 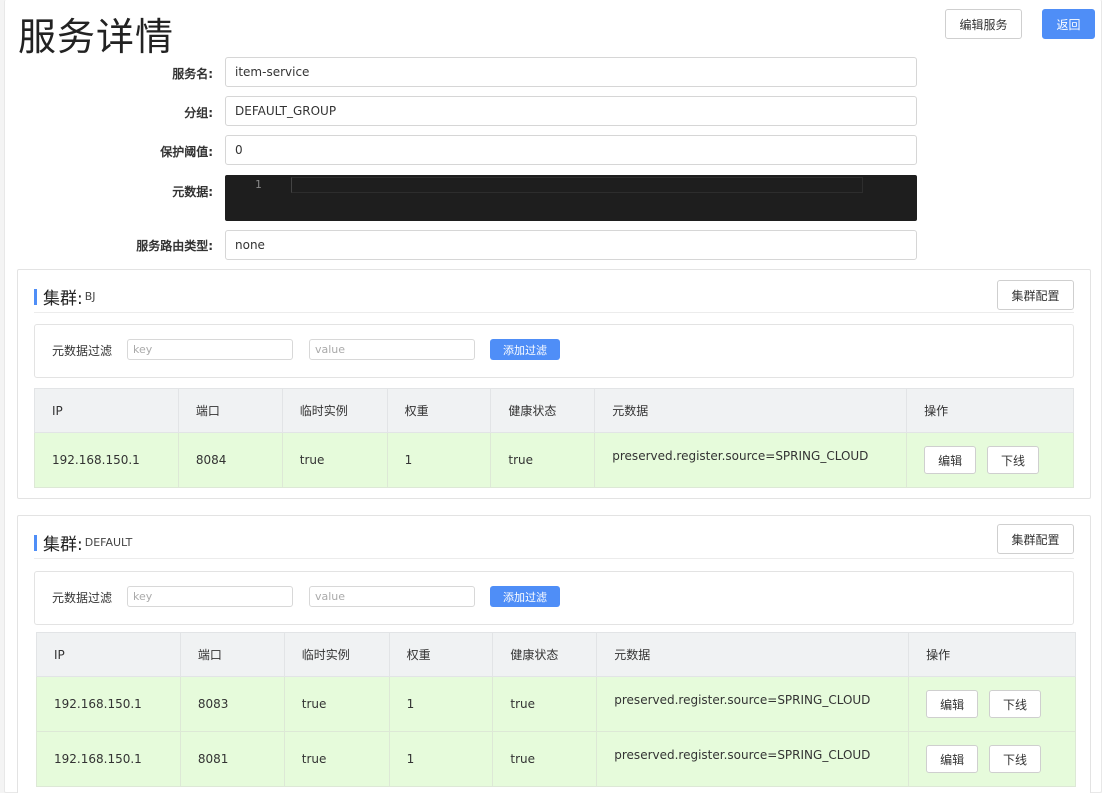 What do you see at coordinates (577, 185) in the screenshot?
I see `editor-current-line` at bounding box center [577, 185].